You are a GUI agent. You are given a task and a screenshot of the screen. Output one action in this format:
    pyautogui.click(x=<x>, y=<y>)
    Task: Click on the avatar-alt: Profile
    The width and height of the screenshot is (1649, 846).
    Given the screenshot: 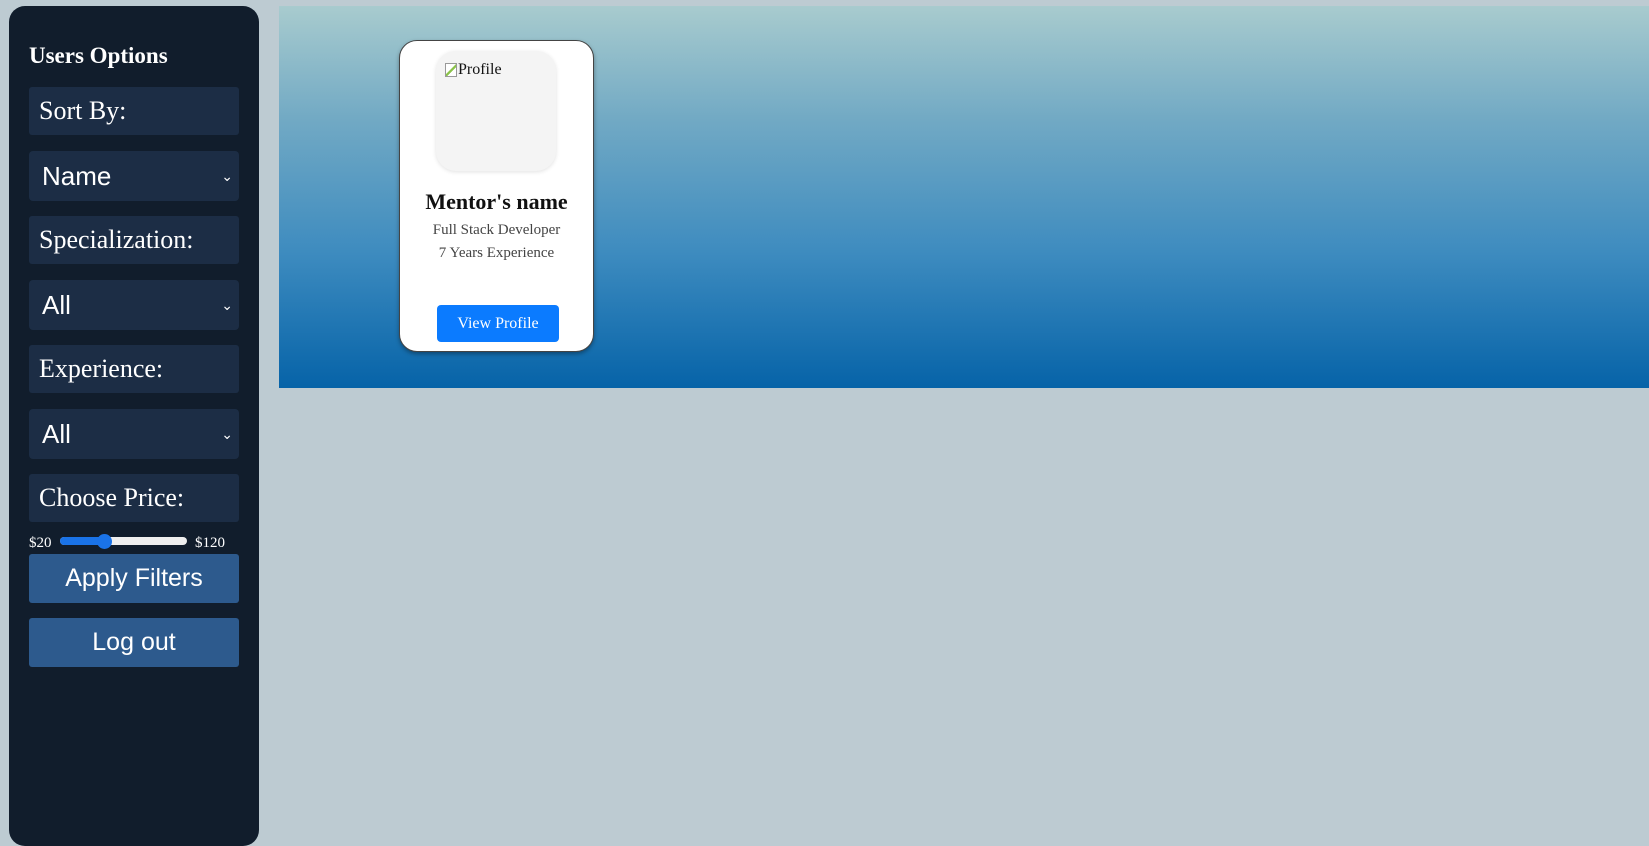 What is the action you would take?
    pyautogui.click(x=473, y=70)
    